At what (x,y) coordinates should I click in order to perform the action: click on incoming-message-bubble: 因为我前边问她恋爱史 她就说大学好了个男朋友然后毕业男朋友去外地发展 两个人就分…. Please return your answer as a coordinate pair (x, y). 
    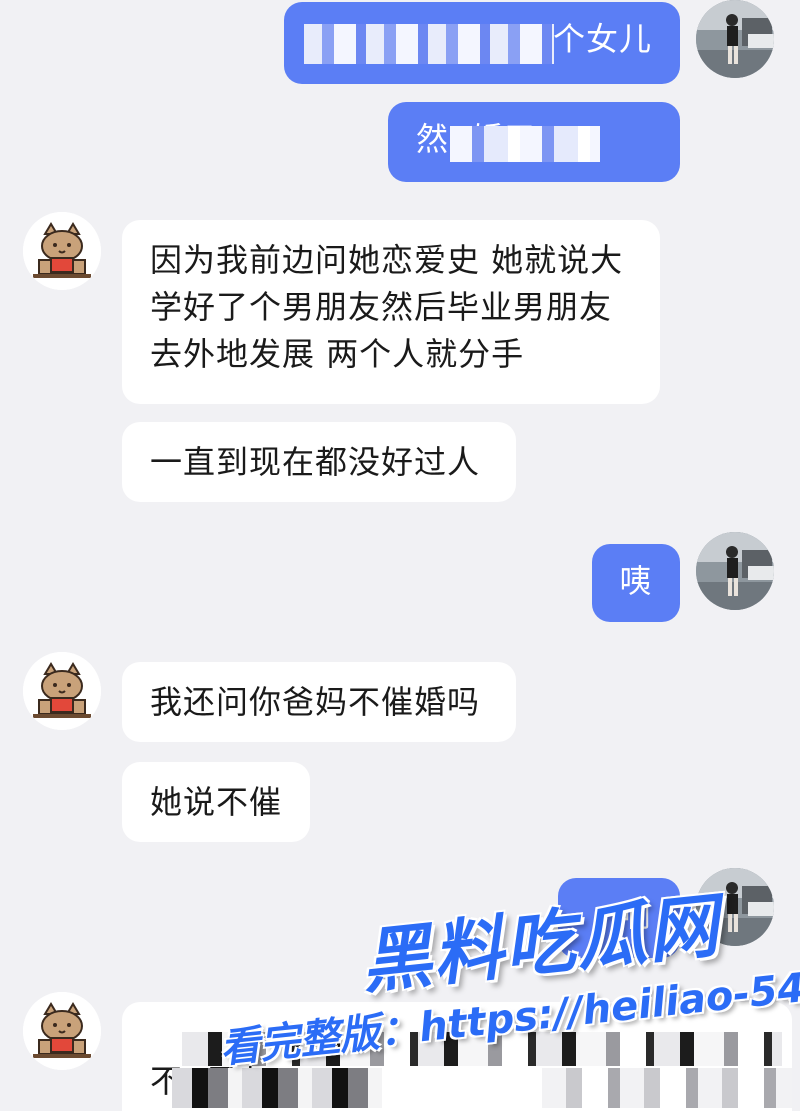
    Looking at the image, I should click on (391, 312).